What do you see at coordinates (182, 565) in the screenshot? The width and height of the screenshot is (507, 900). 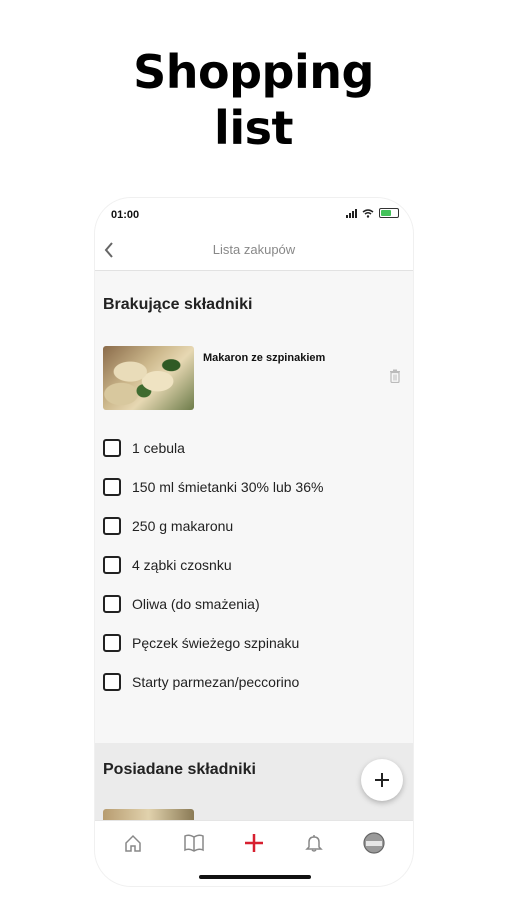 I see `ingredient-label: 4 ząbki czosnku` at bounding box center [182, 565].